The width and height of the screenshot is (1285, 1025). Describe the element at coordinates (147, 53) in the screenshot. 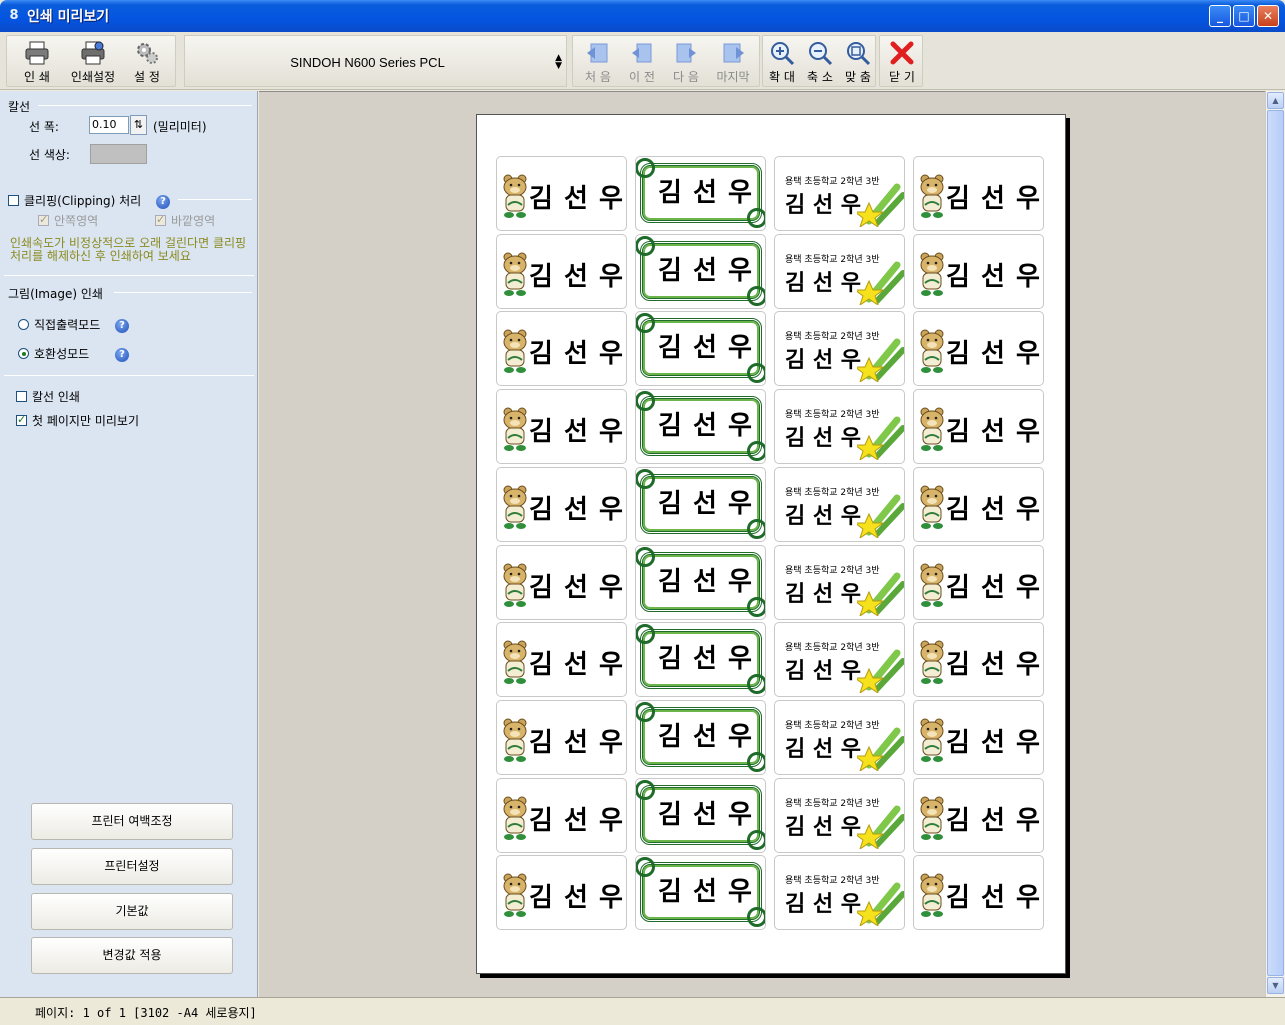

I see `gear-icon` at that location.